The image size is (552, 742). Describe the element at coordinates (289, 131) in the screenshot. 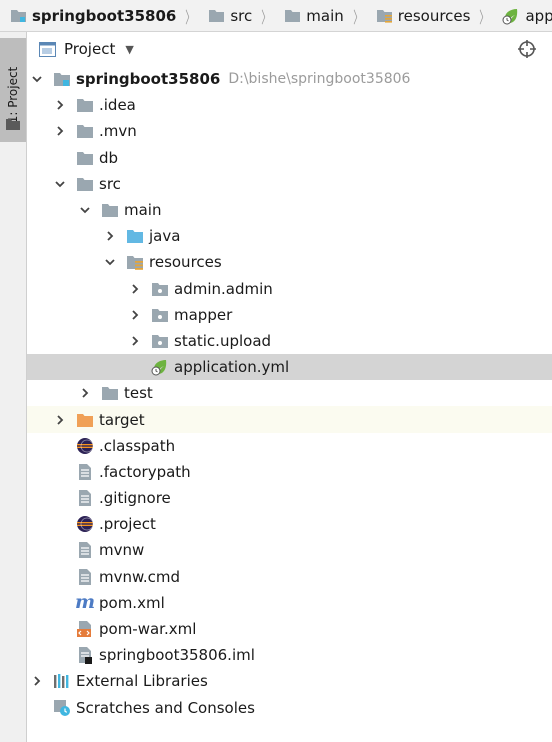

I see `tree-row-mvn: .mvn` at that location.